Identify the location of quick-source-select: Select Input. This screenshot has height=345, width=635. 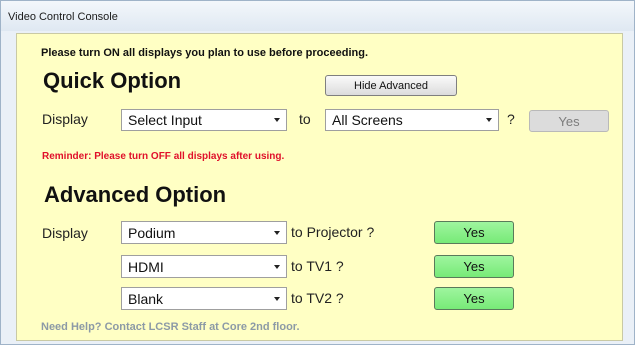
(204, 120).